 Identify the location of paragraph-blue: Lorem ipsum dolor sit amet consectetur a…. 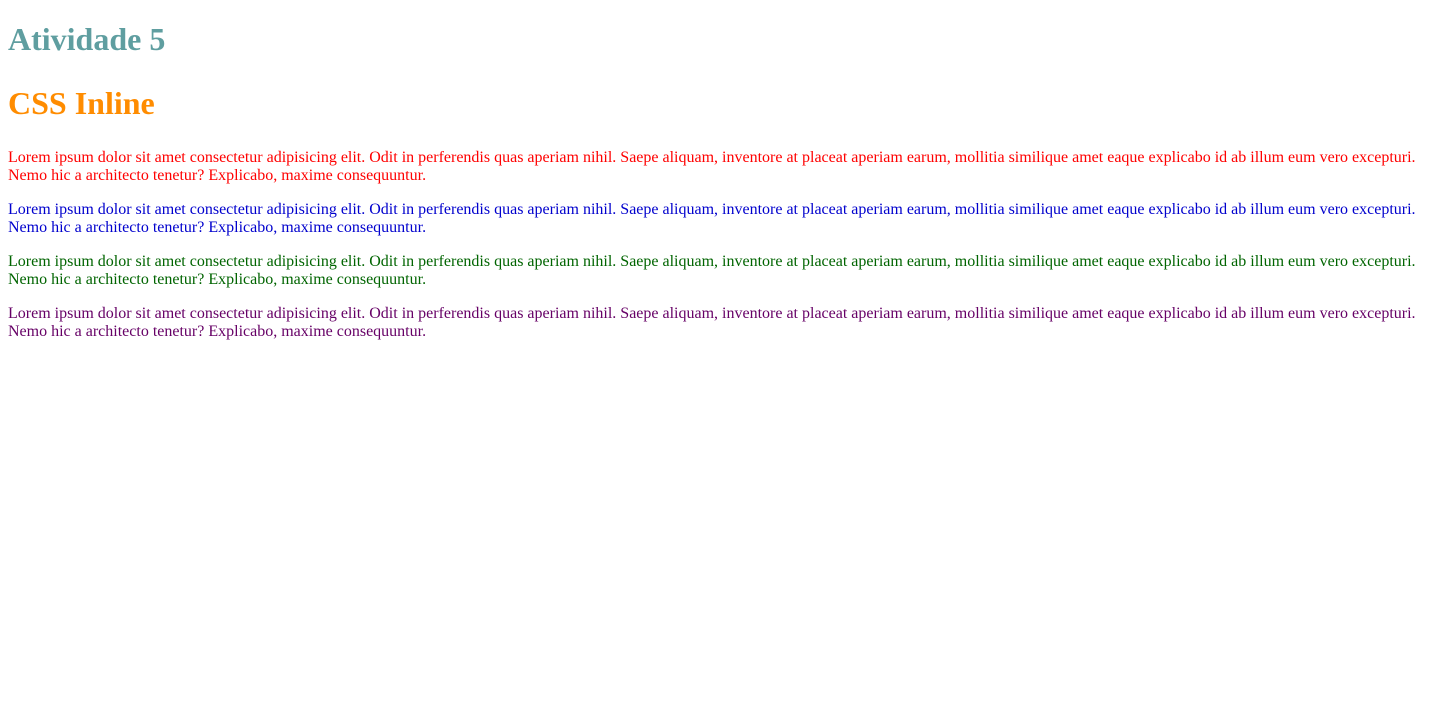
(712, 218).